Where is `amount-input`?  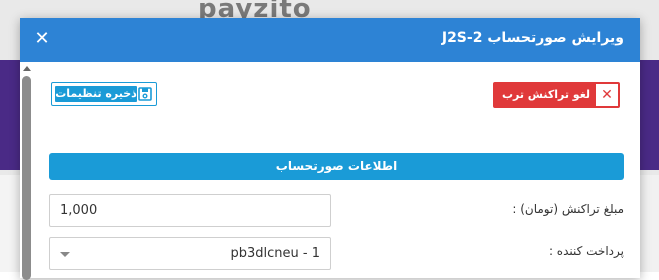
amount-input is located at coordinates (190, 210).